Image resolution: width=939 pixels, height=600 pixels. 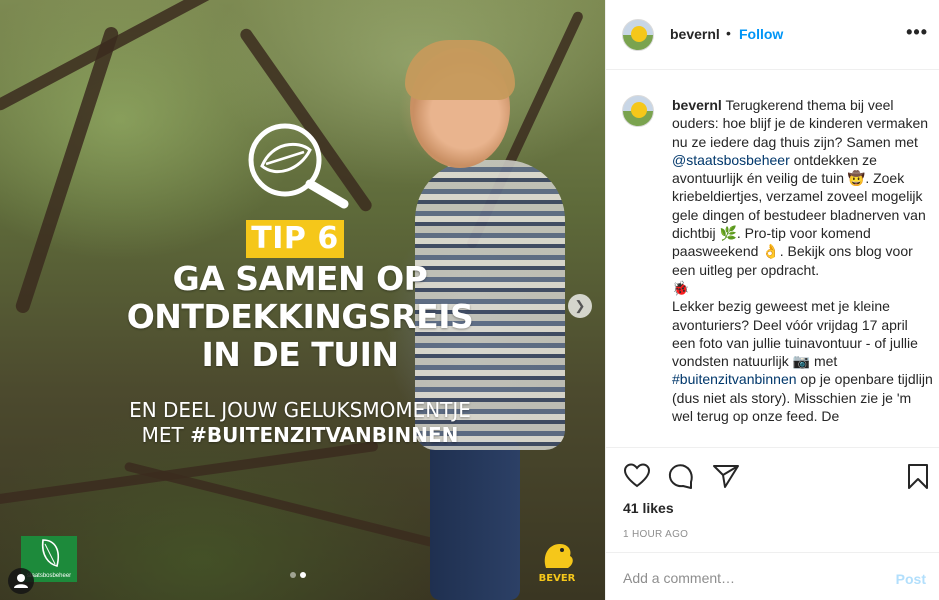 What do you see at coordinates (300, 354) in the screenshot?
I see `headline-line: IN DE TUIN` at bounding box center [300, 354].